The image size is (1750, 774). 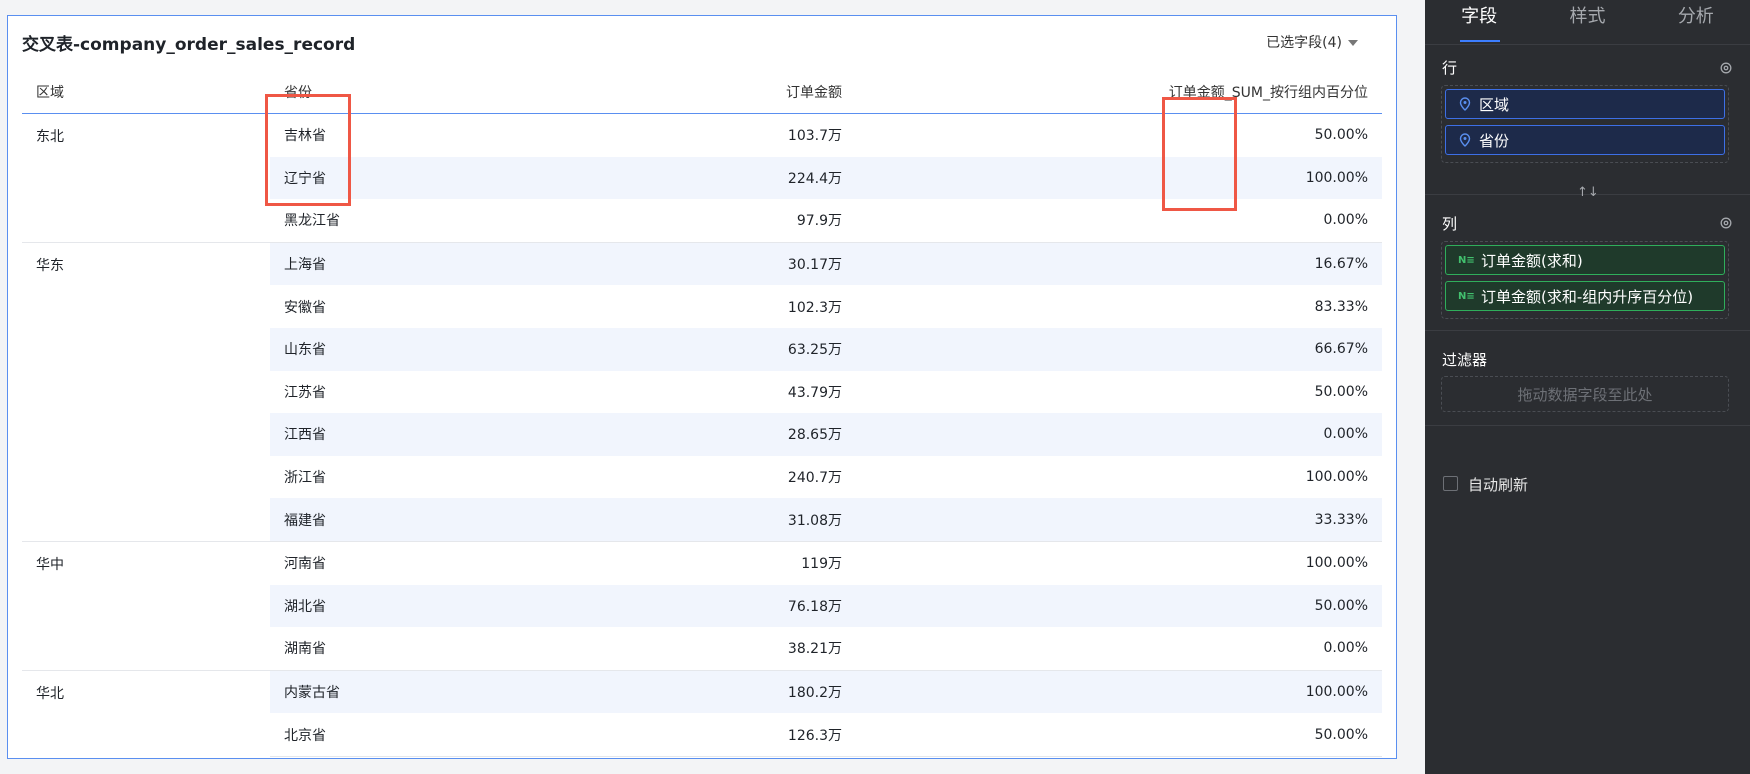 I want to click on sidebar-tabs: 字段 样式 分析, so click(x=1587, y=22).